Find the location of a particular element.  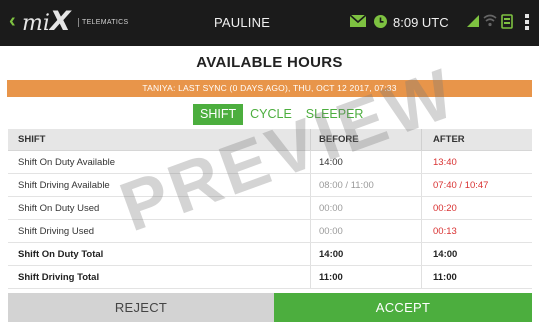

before-value: 08:00 / 11:00 is located at coordinates (365, 185).